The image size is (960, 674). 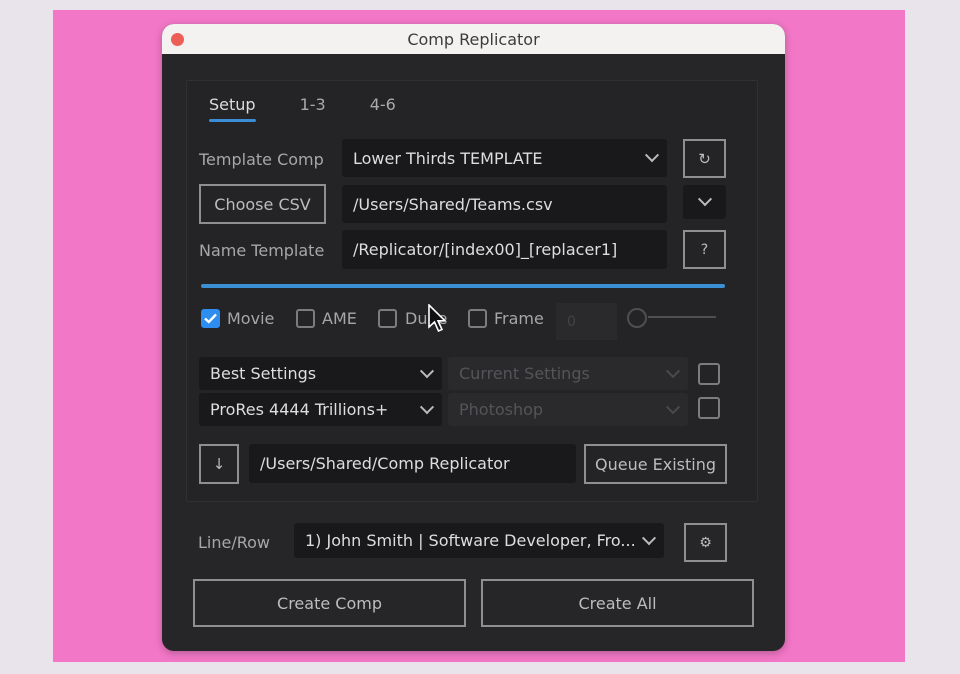 I want to click on output-folder-value: /Users/Shared/Comp Replicator, so click(x=385, y=463).